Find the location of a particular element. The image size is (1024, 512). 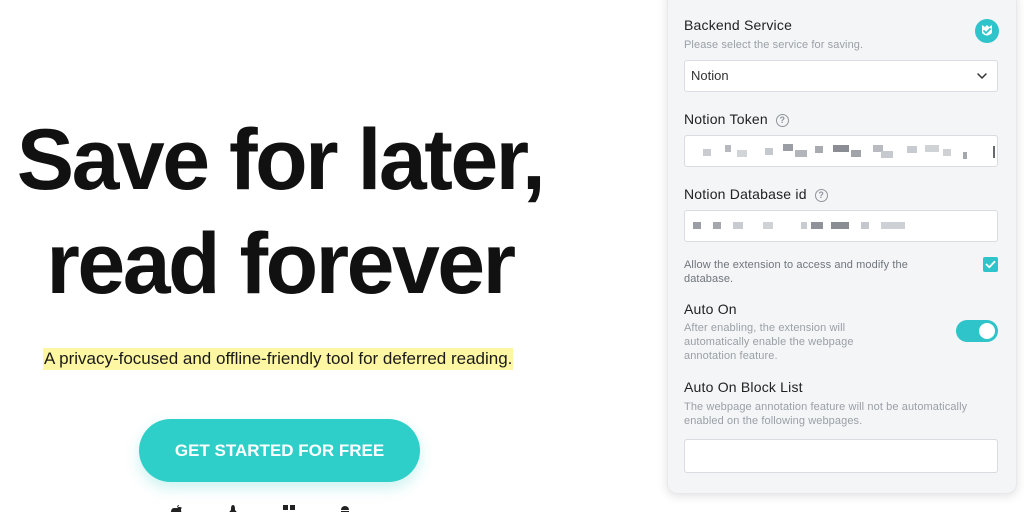

get-started-button: GET STARTED FOR FREE is located at coordinates (279, 450).